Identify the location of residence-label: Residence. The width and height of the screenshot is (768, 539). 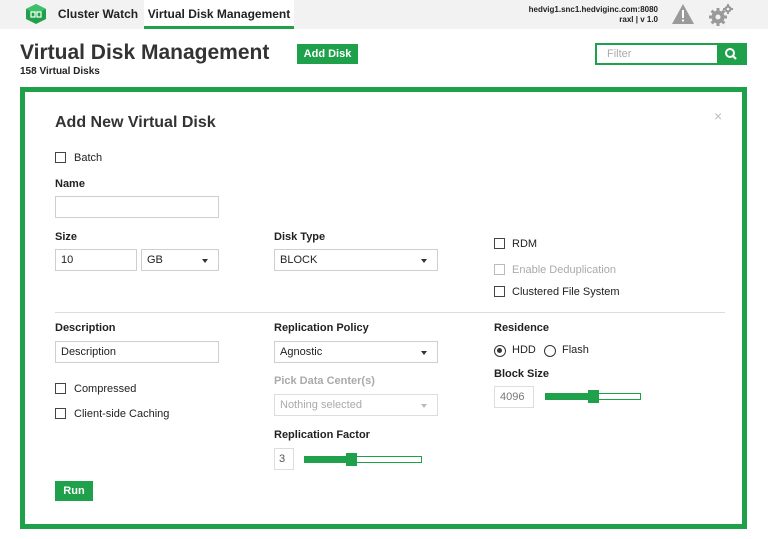
(522, 328).